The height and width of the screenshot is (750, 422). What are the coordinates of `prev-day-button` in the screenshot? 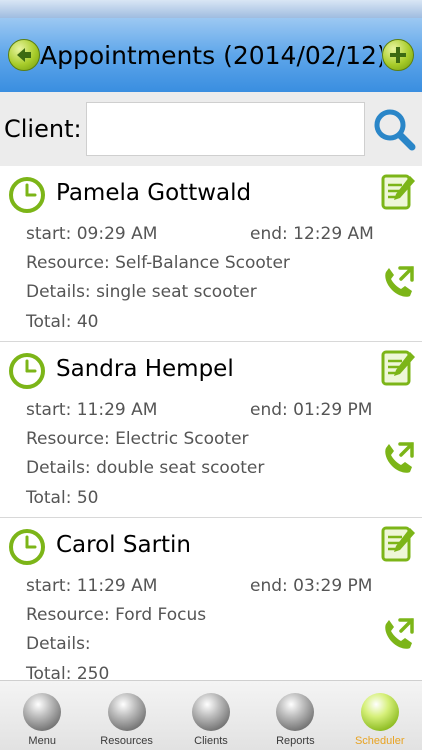 It's located at (24, 55).